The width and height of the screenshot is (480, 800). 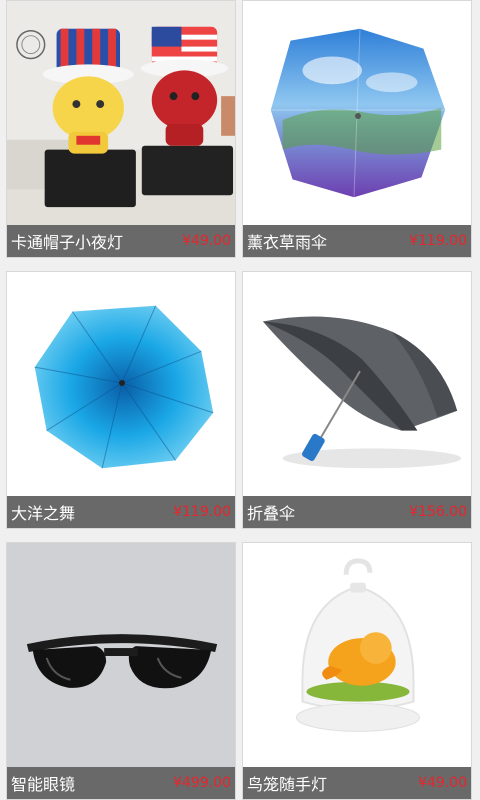 I want to click on product-price: ¥156.00, so click(x=438, y=512).